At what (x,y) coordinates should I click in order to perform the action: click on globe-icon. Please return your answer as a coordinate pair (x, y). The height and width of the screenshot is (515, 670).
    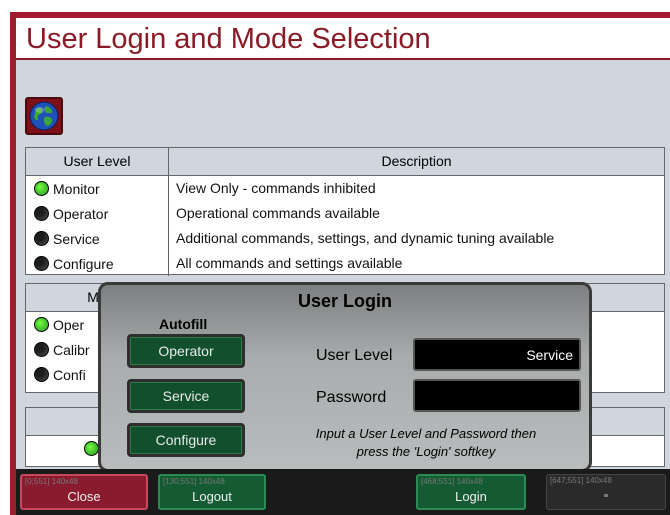
    Looking at the image, I should click on (44, 116).